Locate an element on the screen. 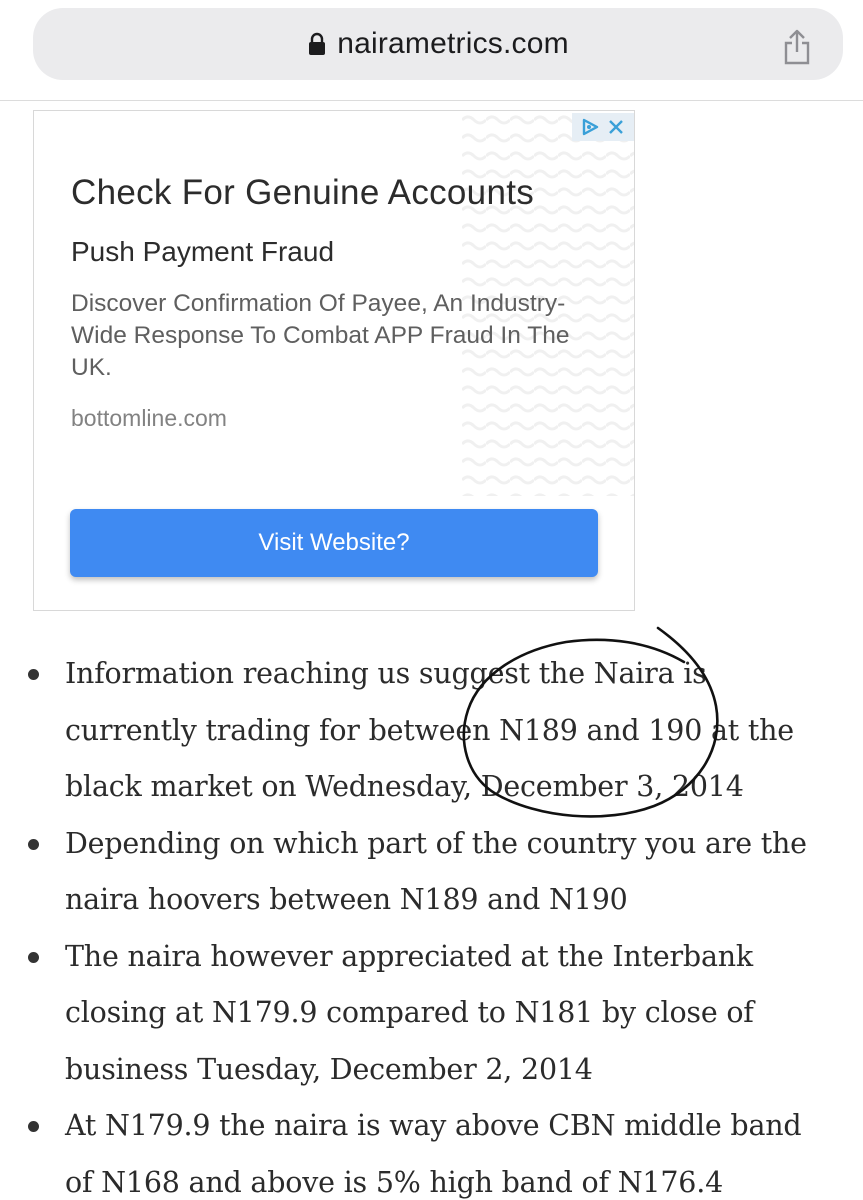 This screenshot has height=1200, width=863. visit-website-button: Visit Website? is located at coordinates (334, 543).